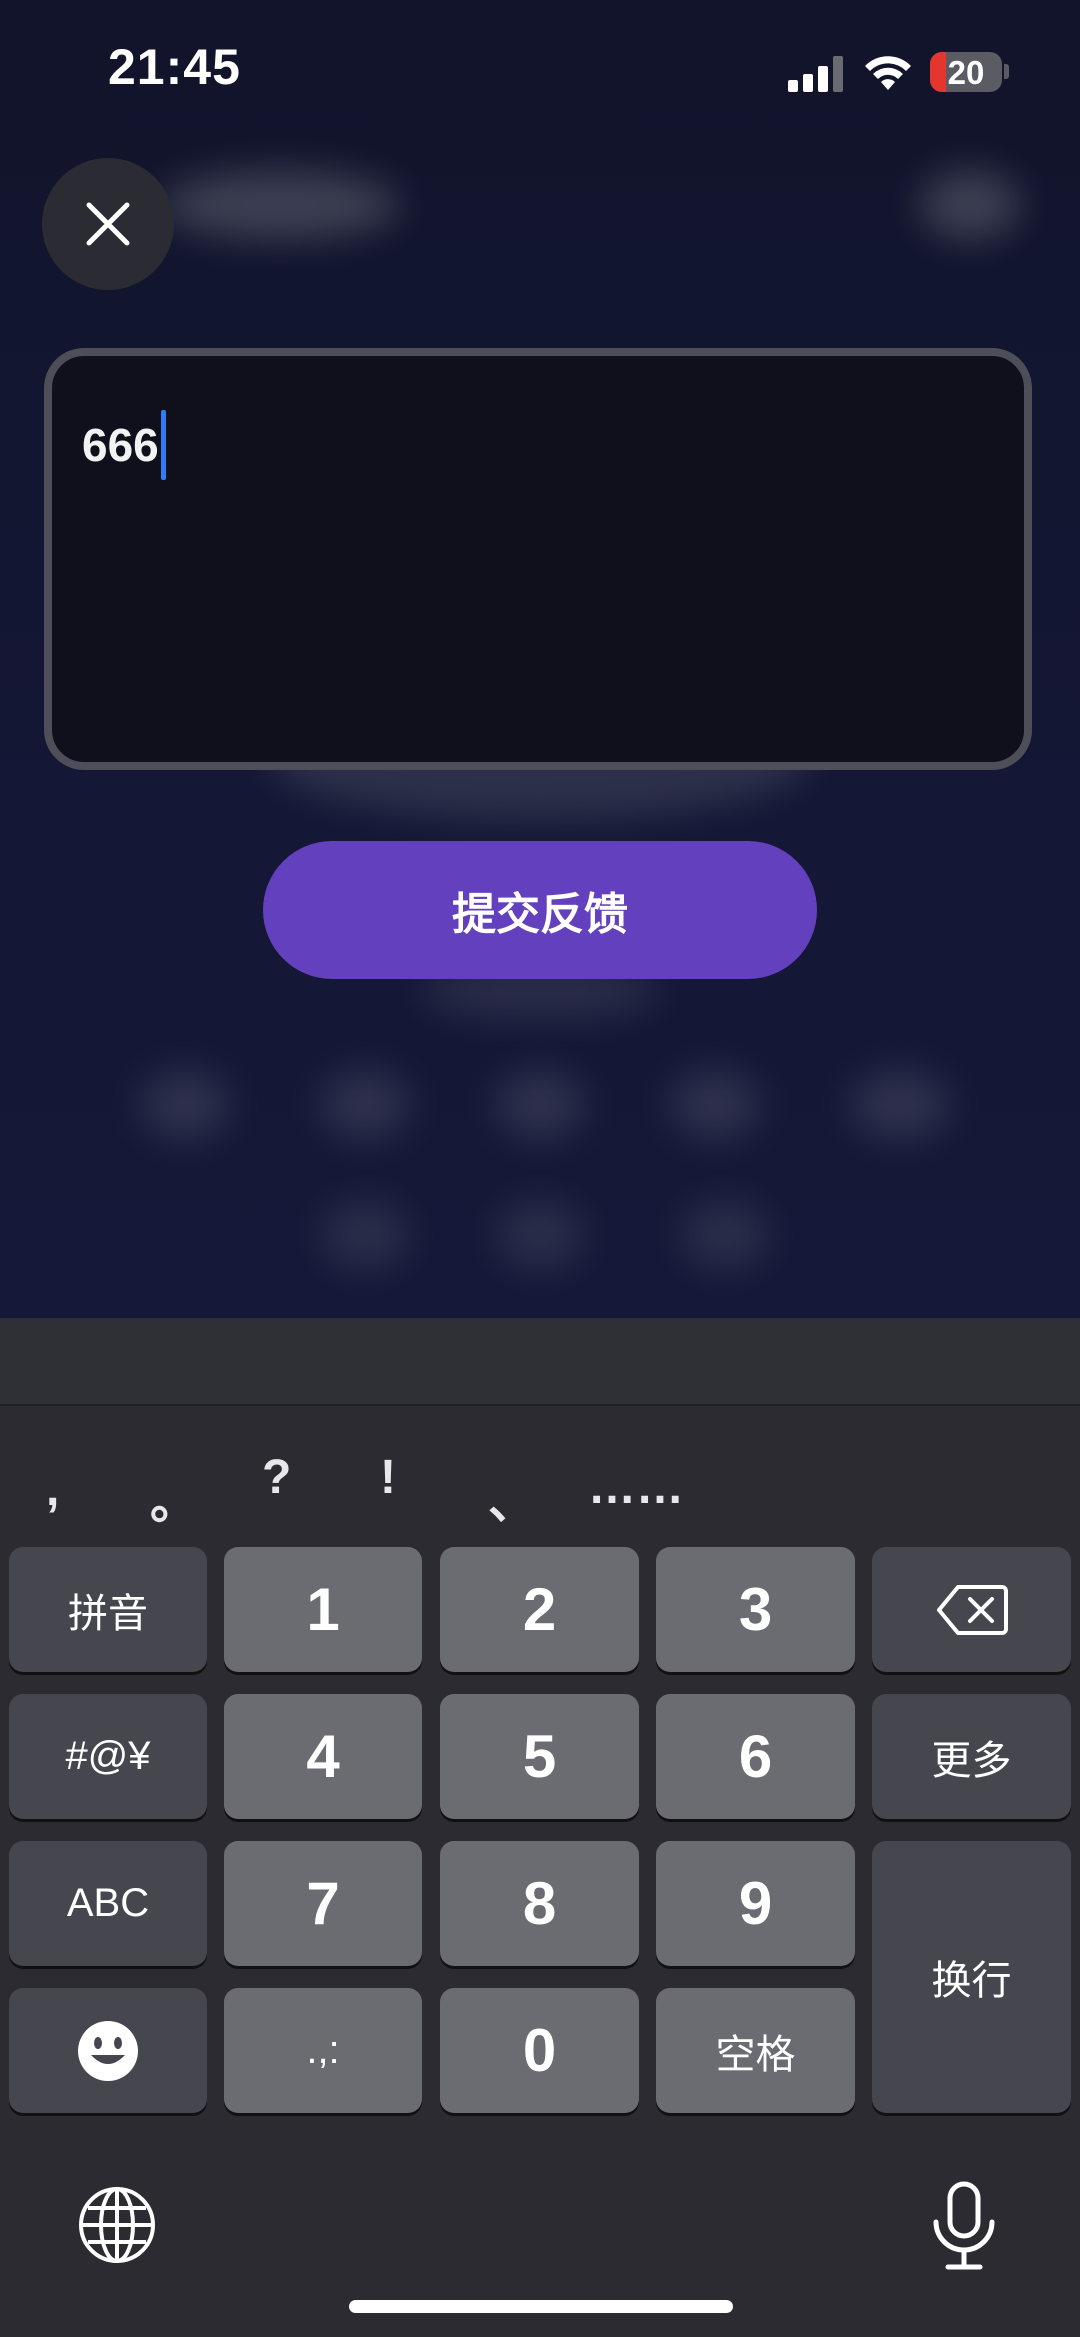 The height and width of the screenshot is (2337, 1080). I want to click on emoji-icon, so click(108, 2050).